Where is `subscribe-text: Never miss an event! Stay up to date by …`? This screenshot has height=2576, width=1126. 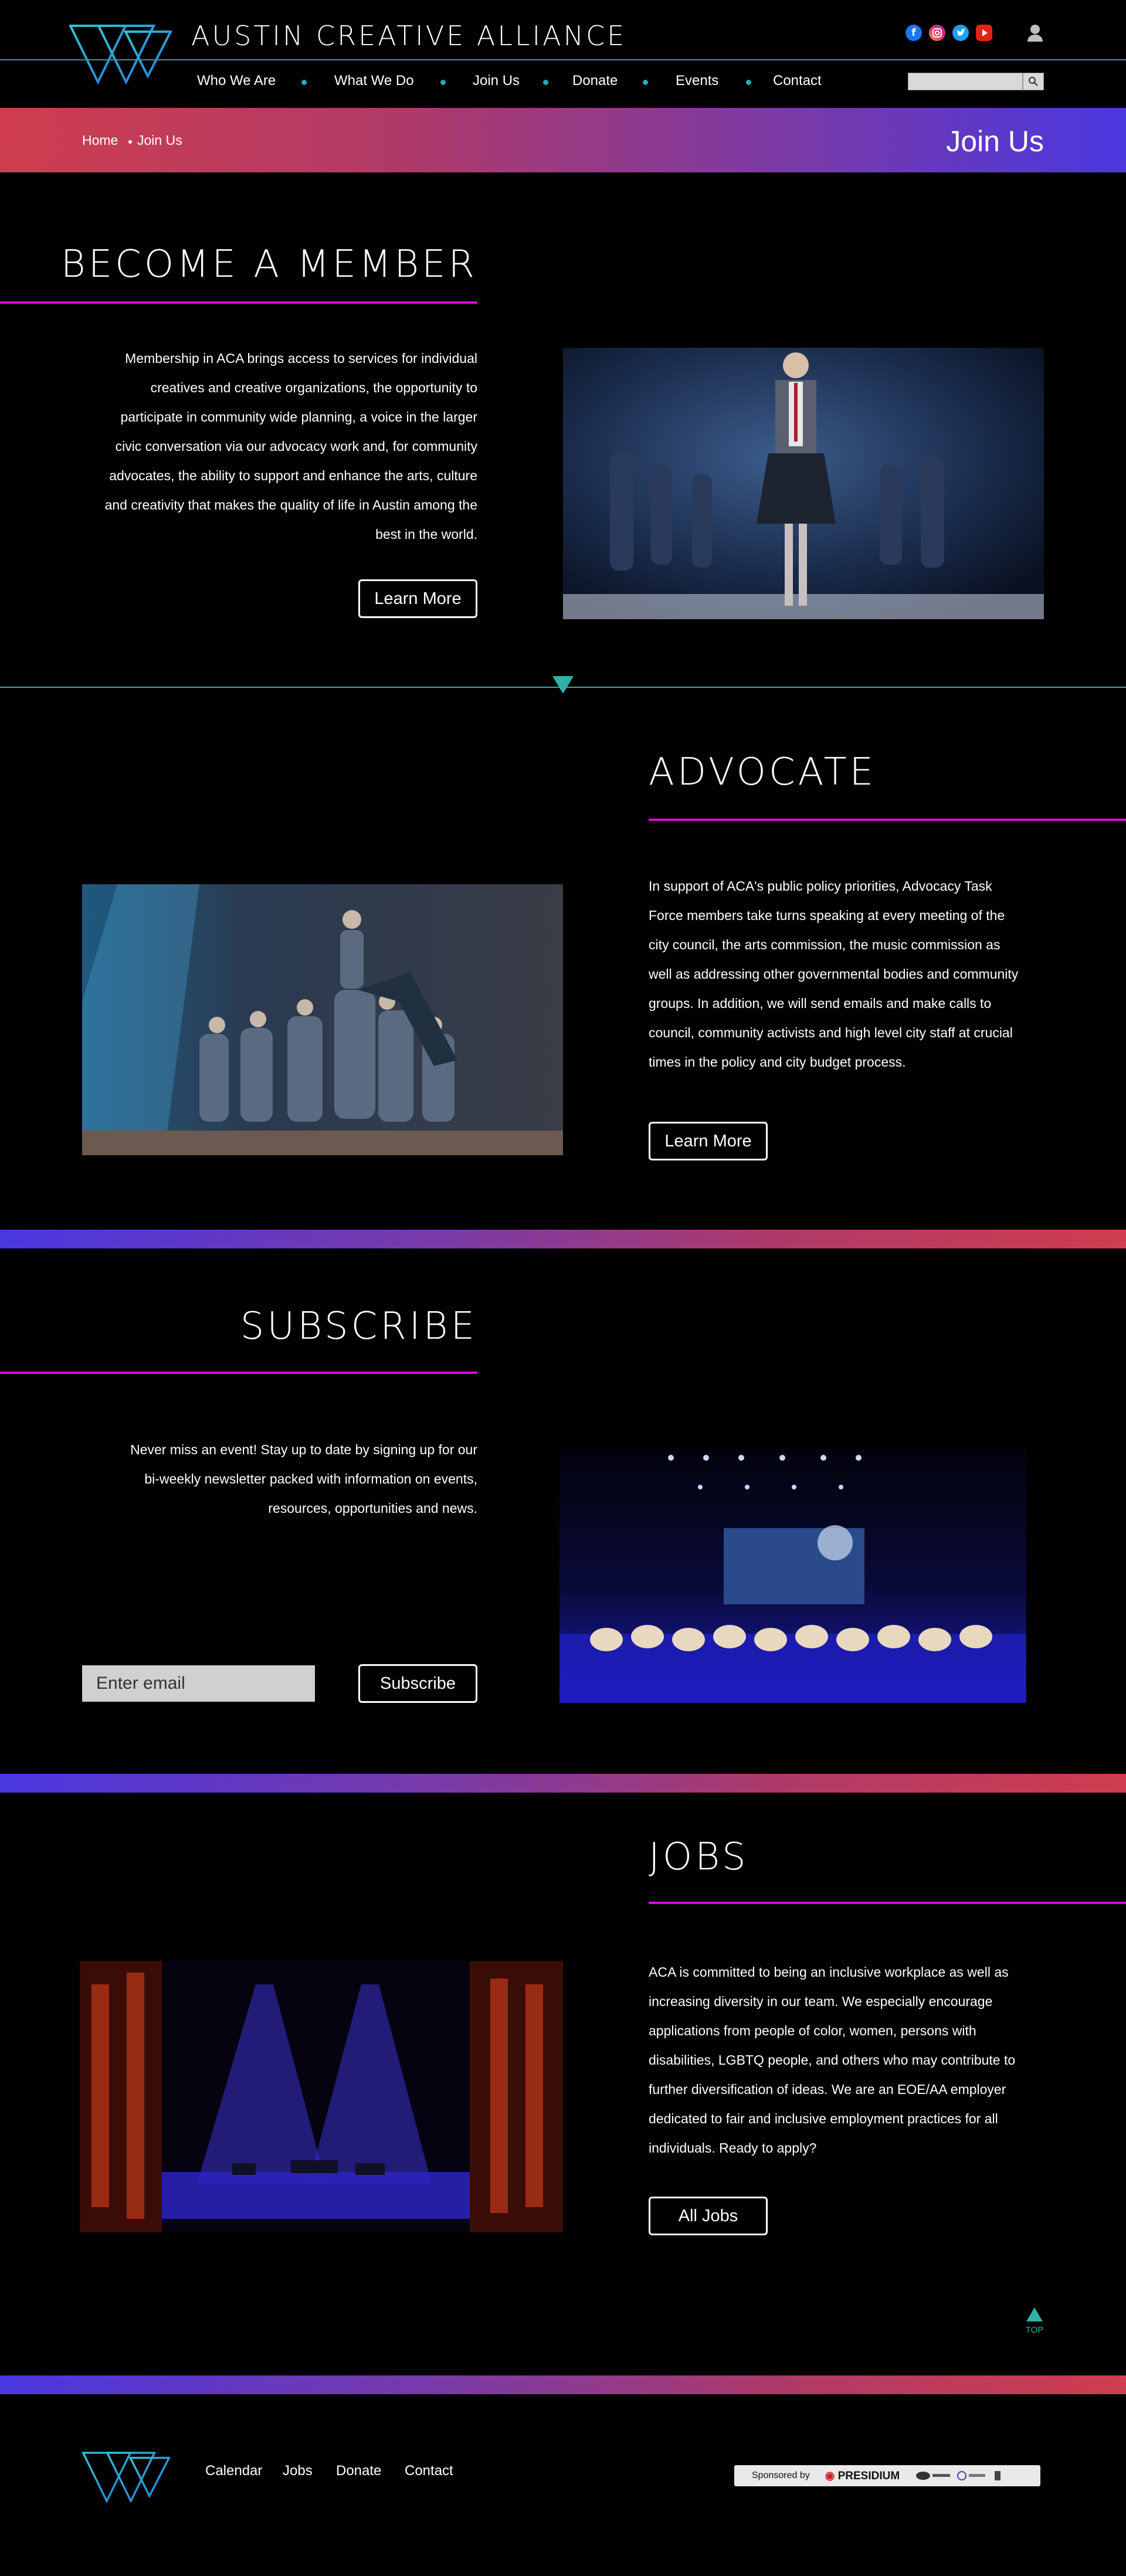 subscribe-text: Never miss an event! Stay up to date by … is located at coordinates (303, 1479).